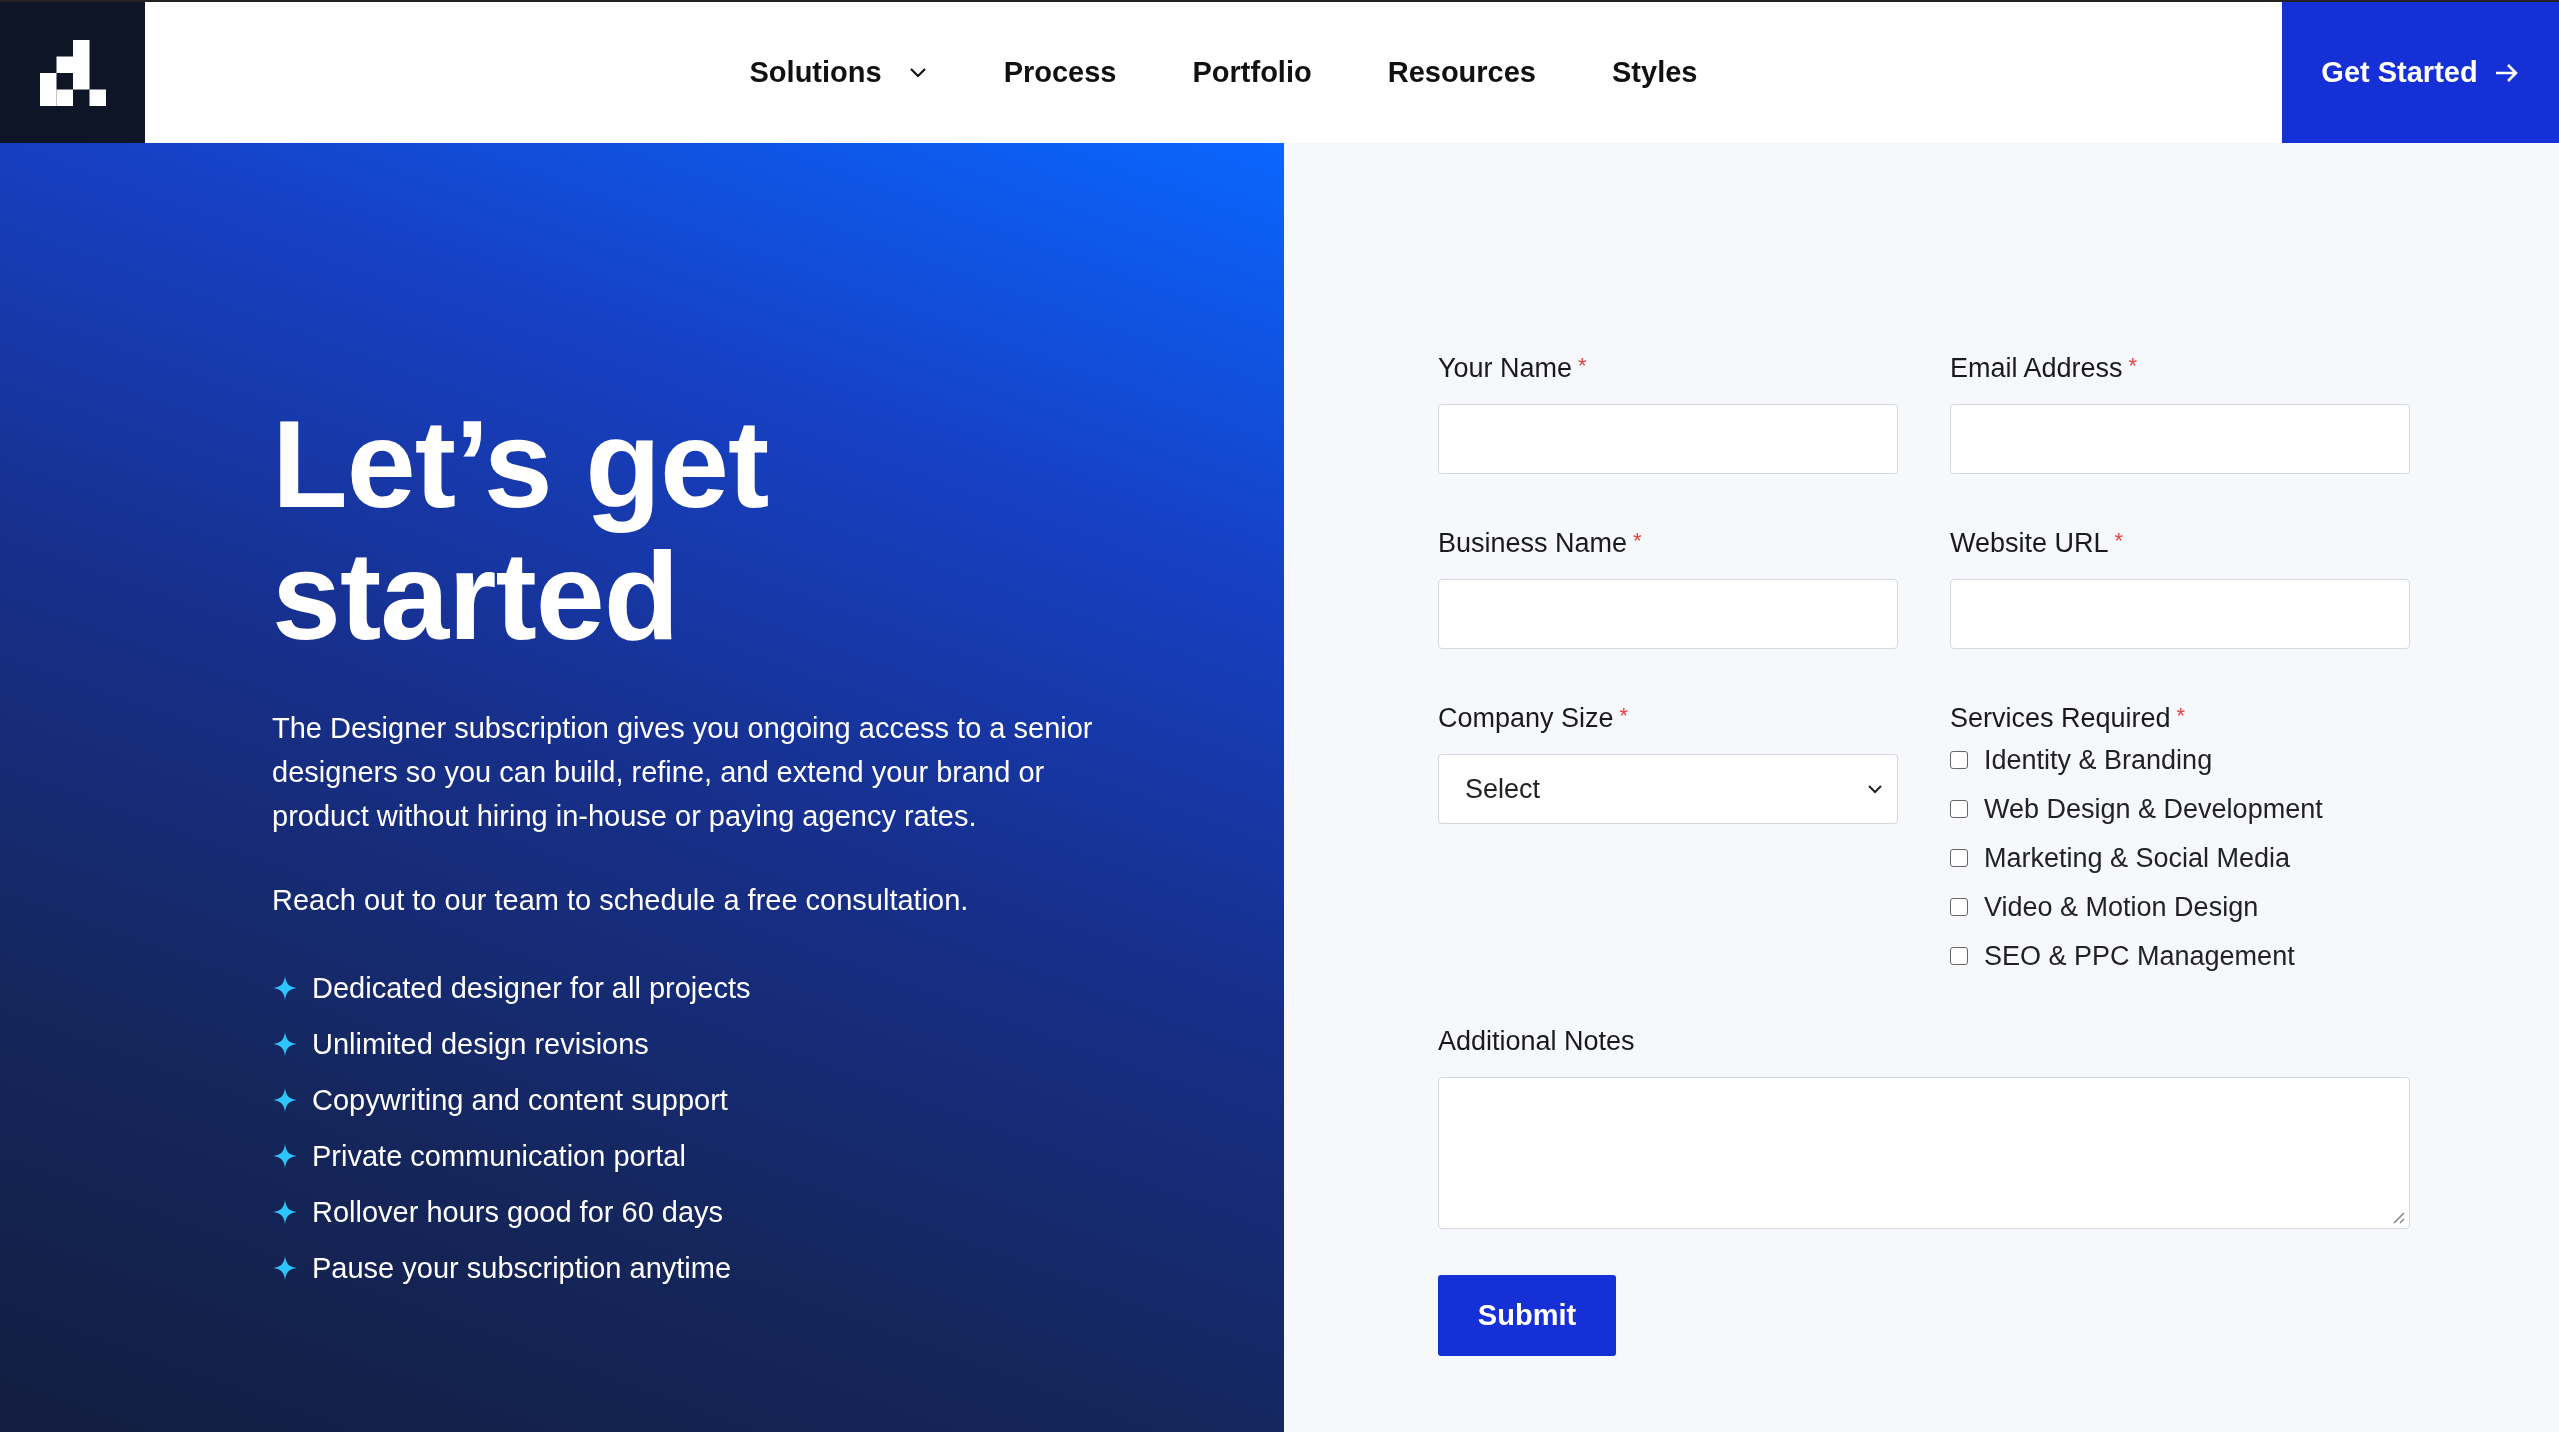 The image size is (2559, 1432). Describe the element at coordinates (1252, 72) in the screenshot. I see `nav-link: Portfolio` at that location.